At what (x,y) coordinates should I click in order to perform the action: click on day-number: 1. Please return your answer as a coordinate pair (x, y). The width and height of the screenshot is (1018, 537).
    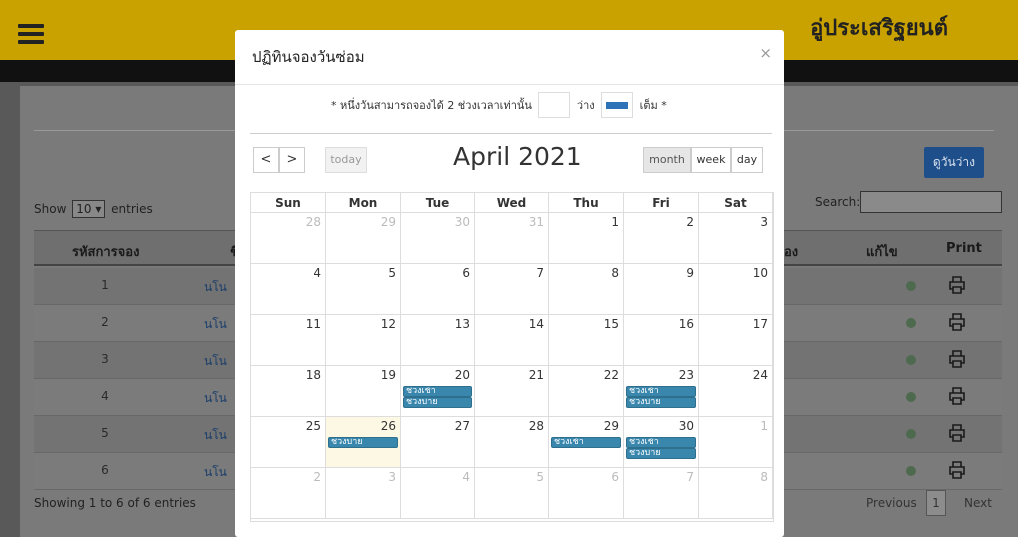
    Looking at the image, I should click on (615, 222).